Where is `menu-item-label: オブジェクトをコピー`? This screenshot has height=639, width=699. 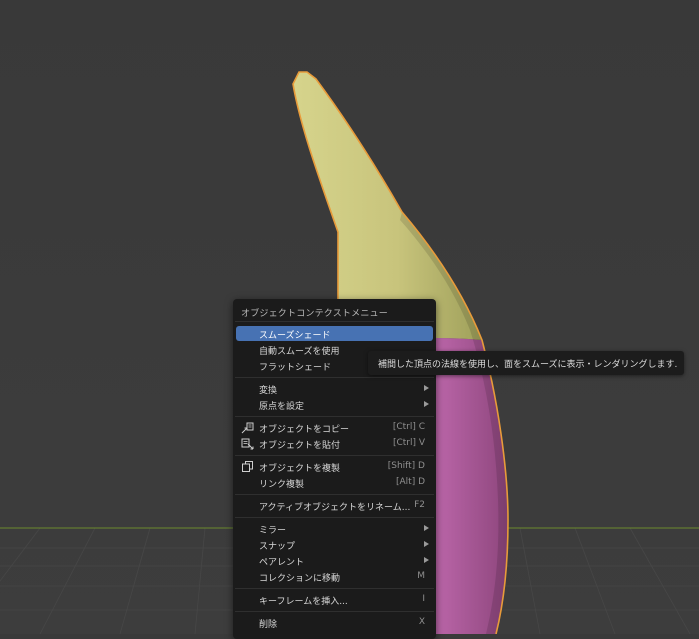
menu-item-label: オブジェクトをコピー is located at coordinates (304, 430).